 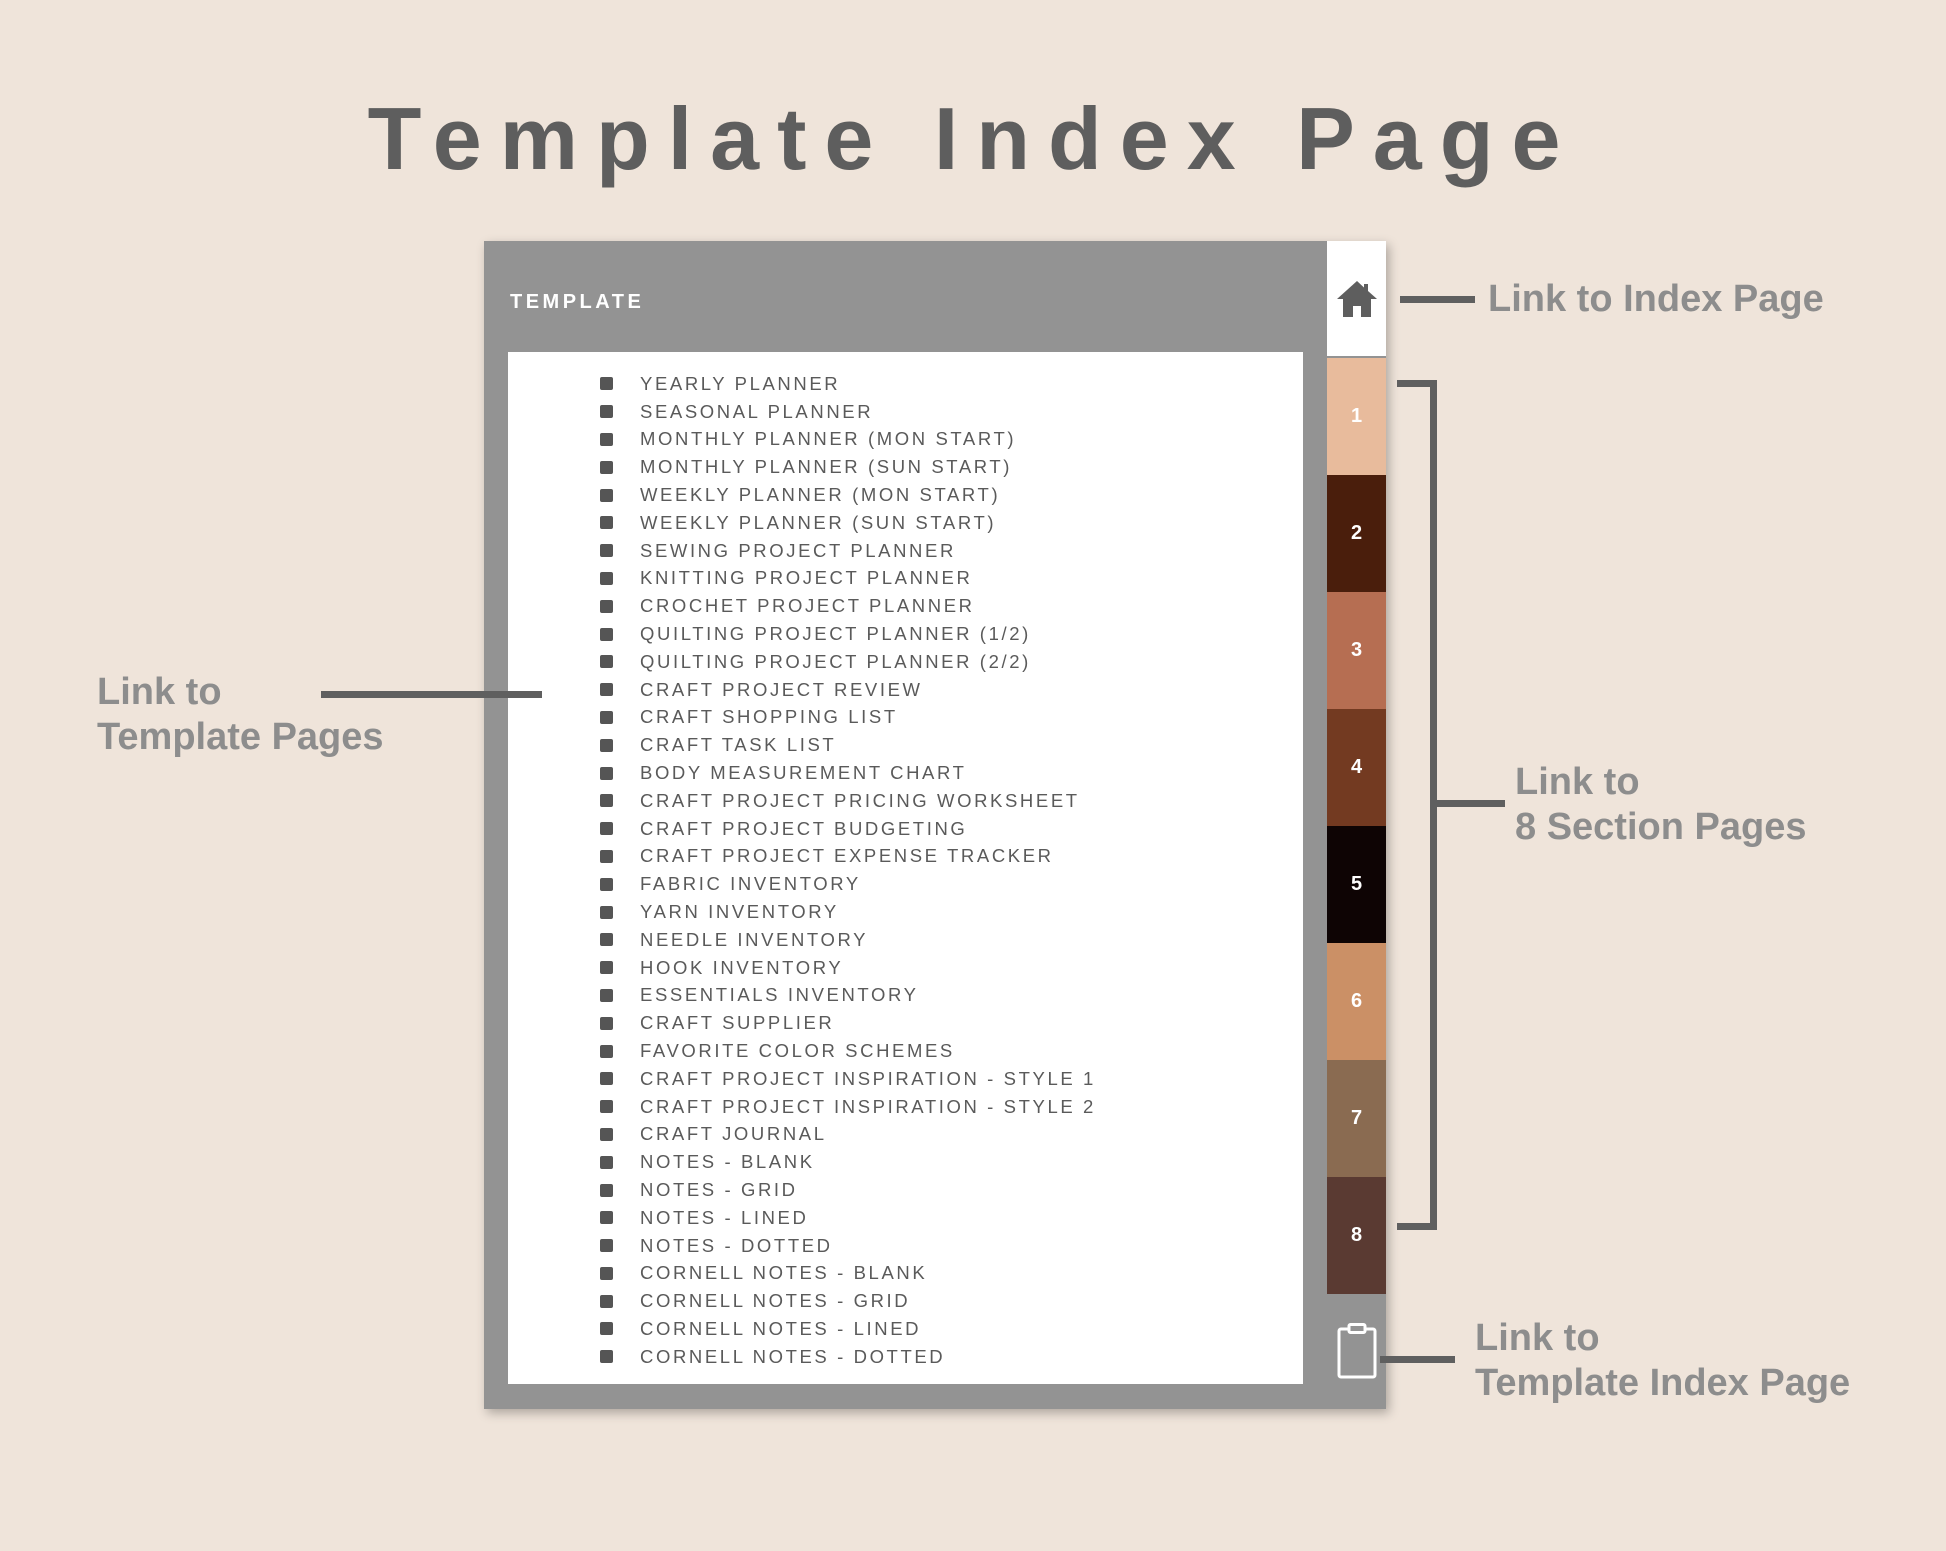 I want to click on template-list-item-label: CORNELL NOTES - GRID, so click(x=775, y=1301).